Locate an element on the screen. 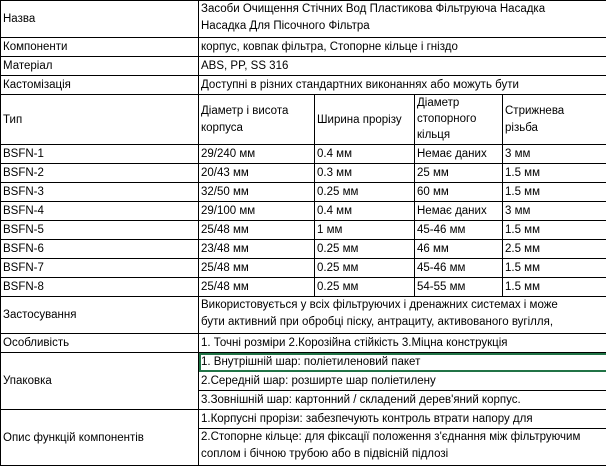 This screenshot has width=606, height=466. table-row: BSFN-7 25/48 мм 0.25 мм 45-46 мм 1.5 мм is located at coordinates (303, 268).